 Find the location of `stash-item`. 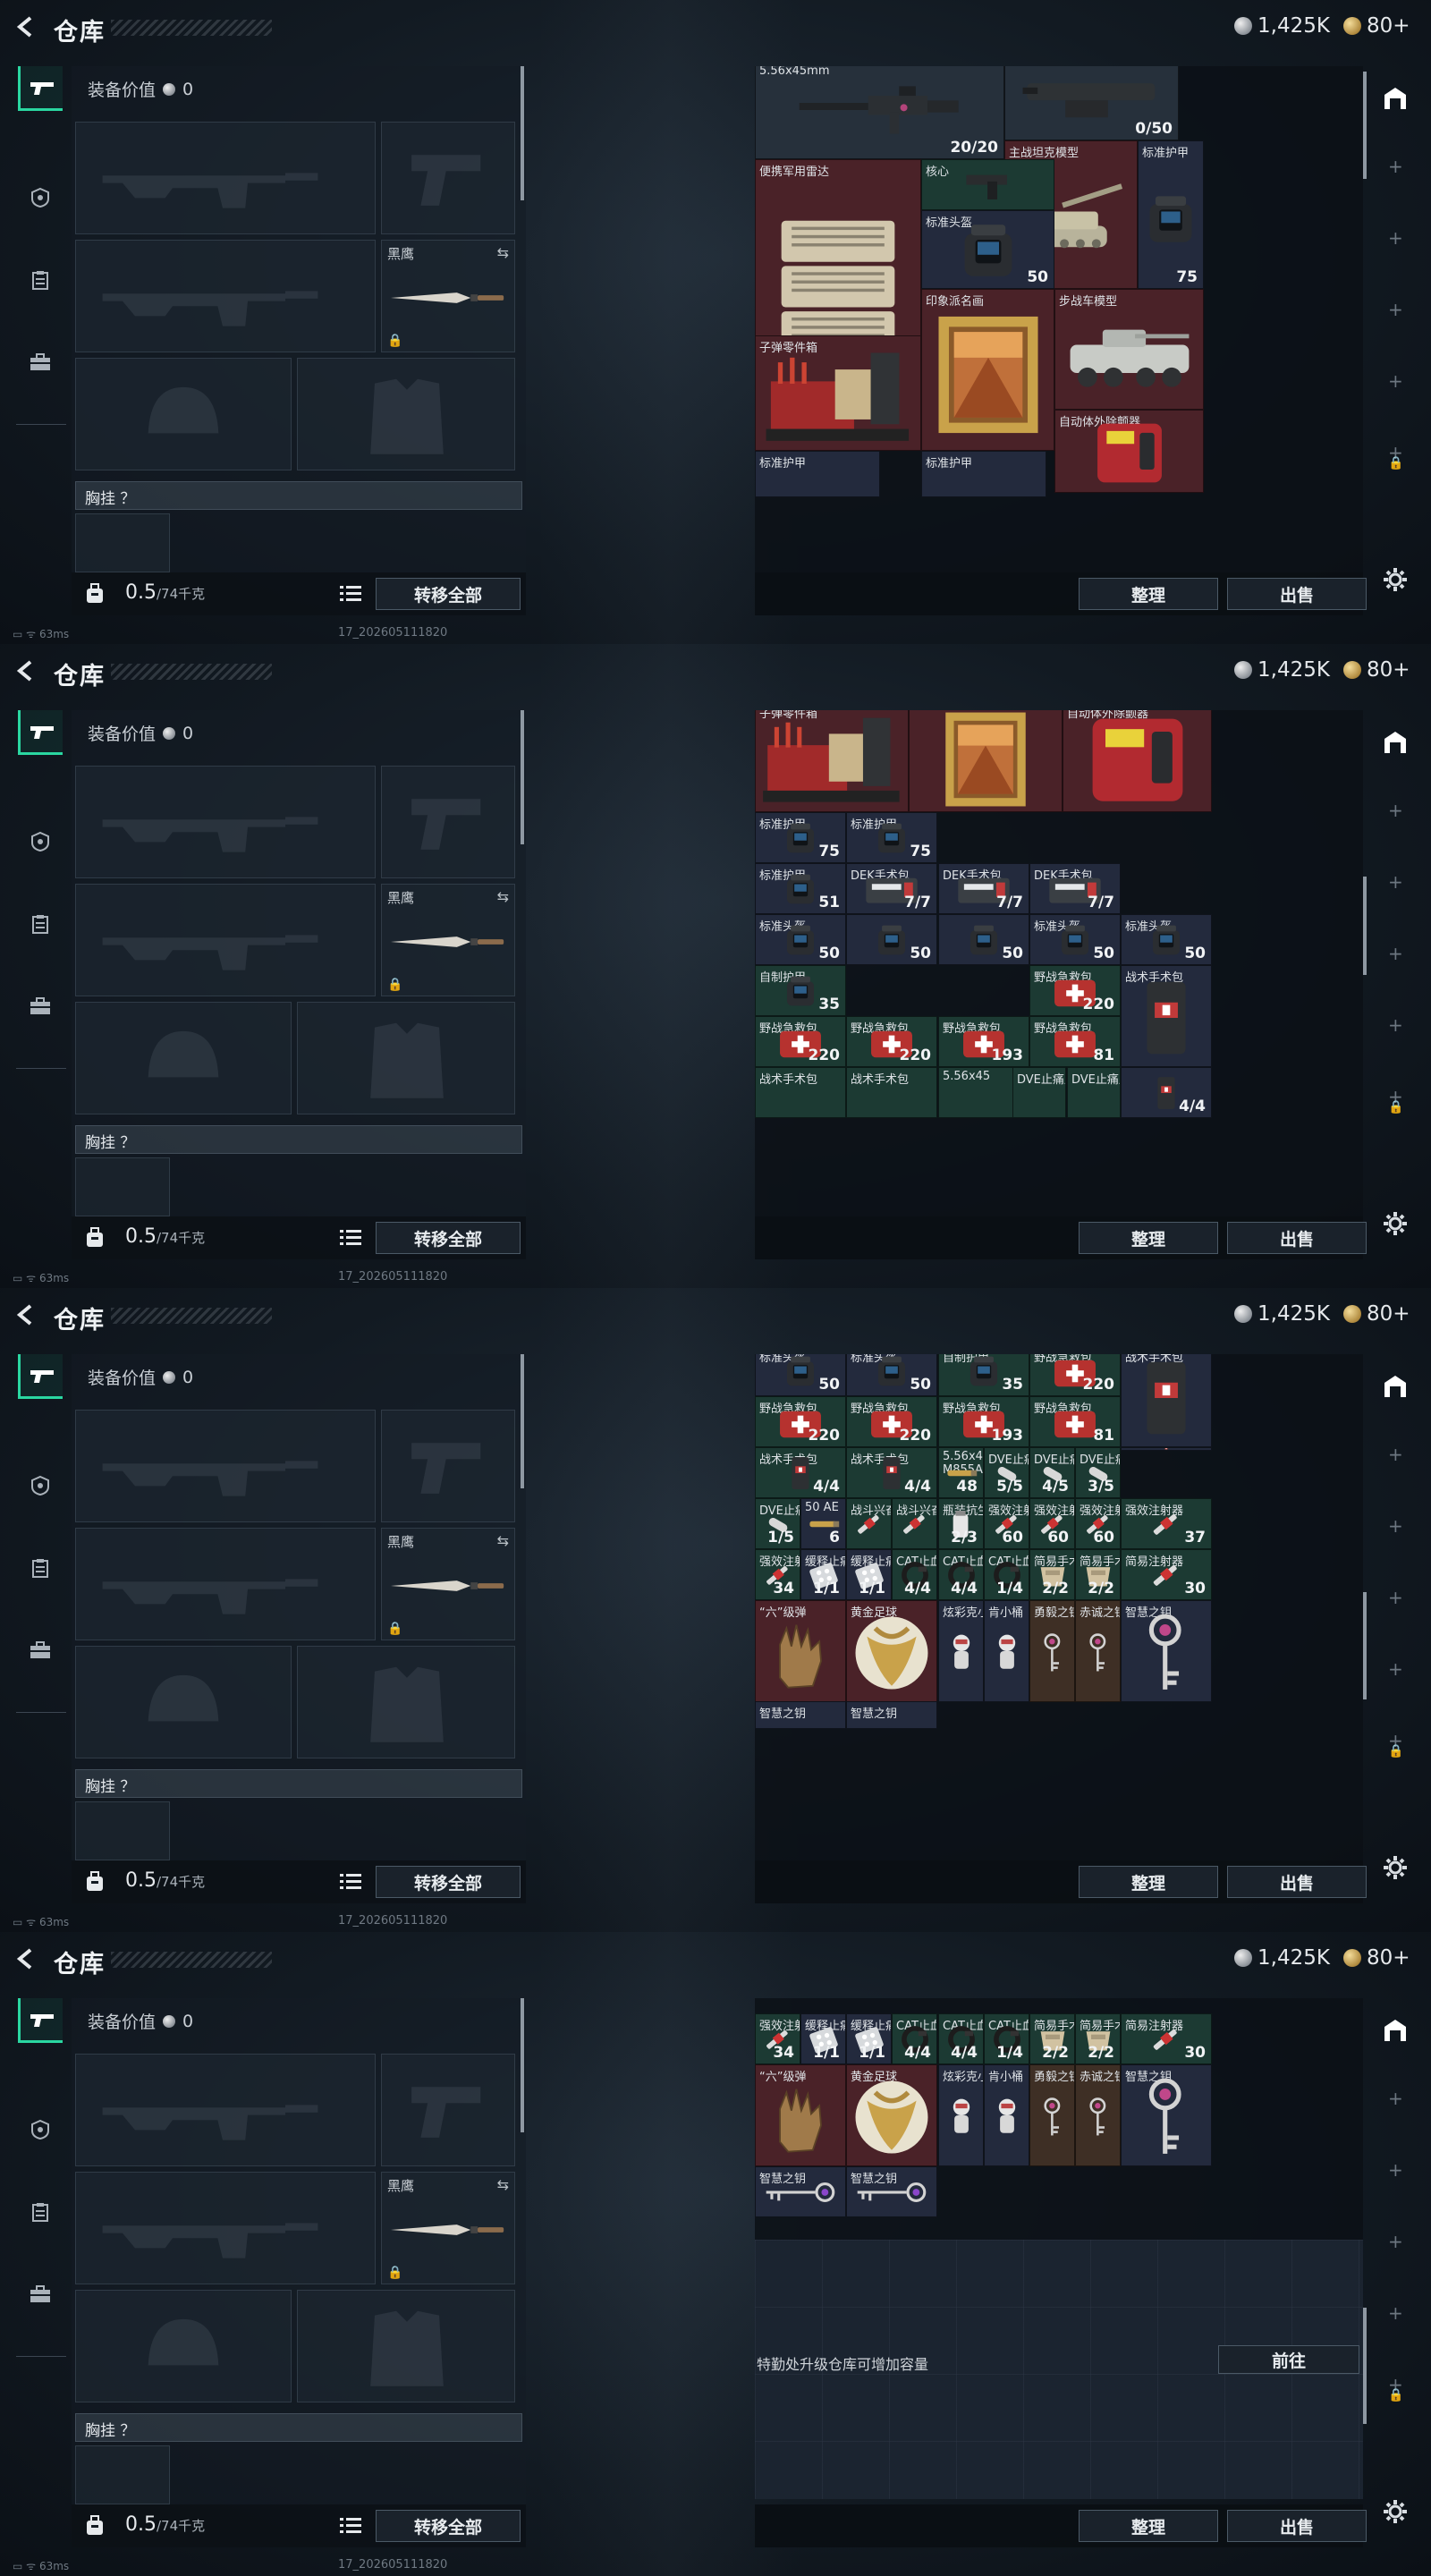

stash-item is located at coordinates (986, 761).